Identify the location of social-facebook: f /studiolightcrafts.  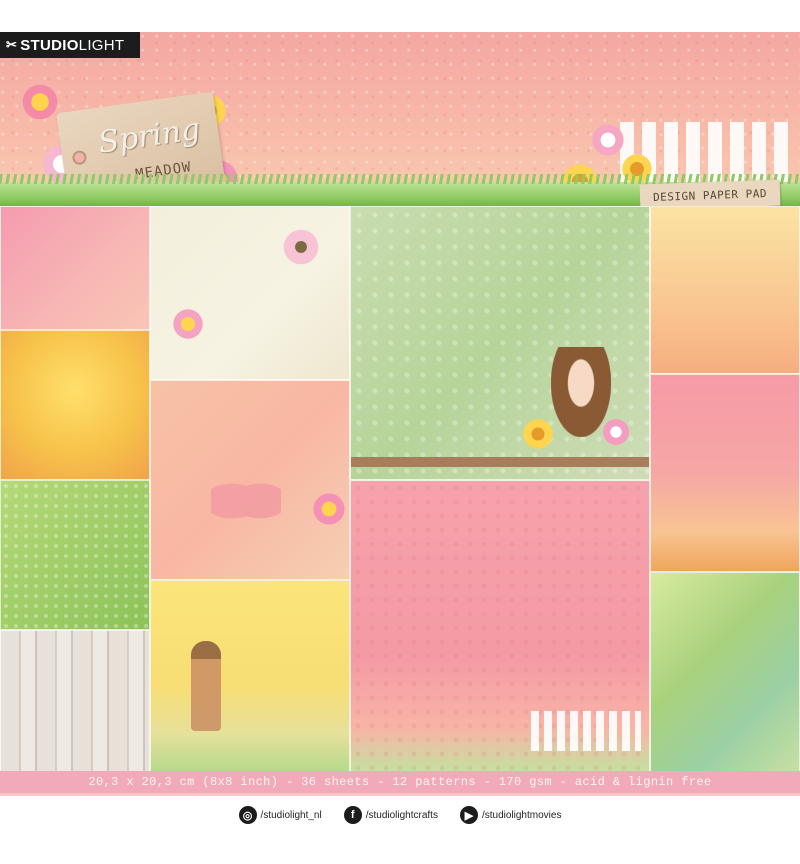
(390, 815).